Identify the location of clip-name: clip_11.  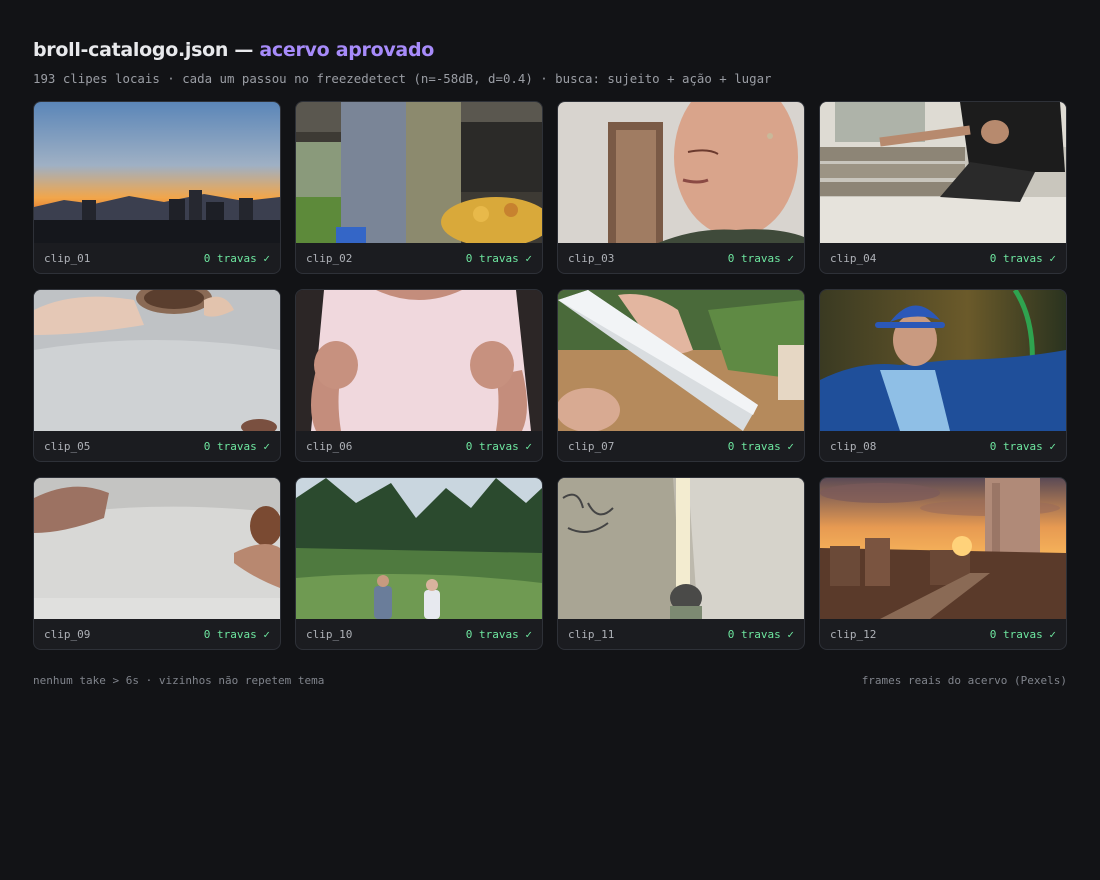
(591, 634).